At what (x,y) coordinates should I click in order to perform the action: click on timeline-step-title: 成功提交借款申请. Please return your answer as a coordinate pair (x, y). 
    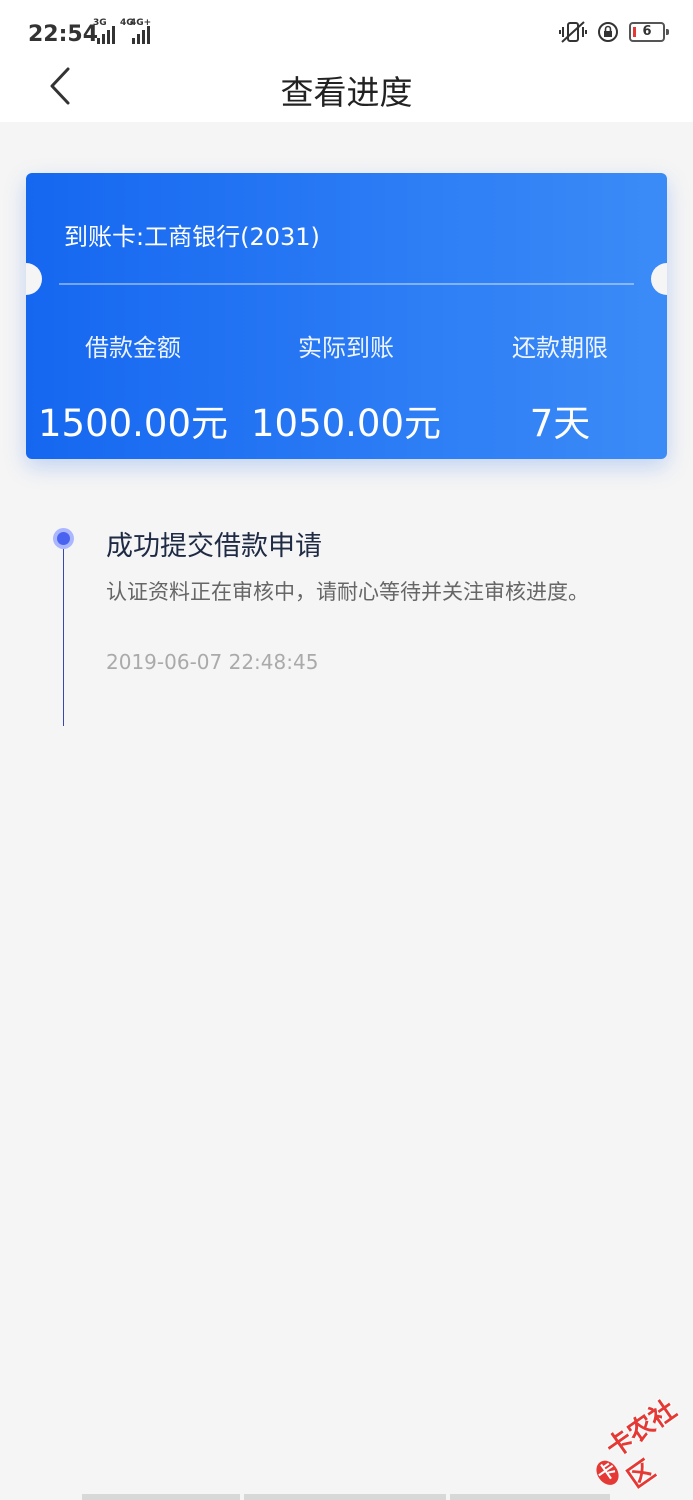
    Looking at the image, I should click on (214, 546).